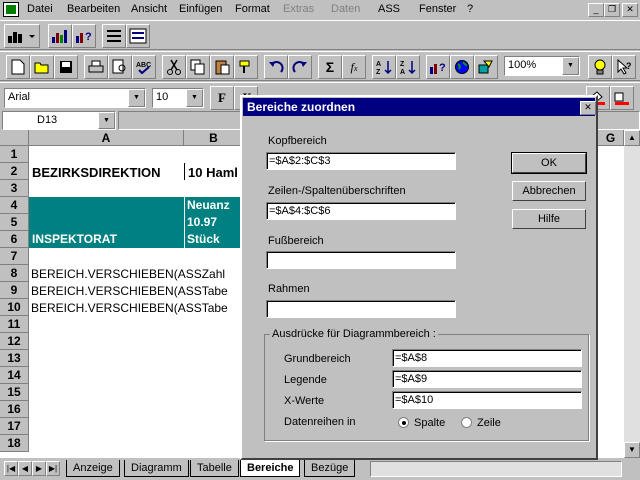  I want to click on spellcheck-button: ABC, so click(144, 67).